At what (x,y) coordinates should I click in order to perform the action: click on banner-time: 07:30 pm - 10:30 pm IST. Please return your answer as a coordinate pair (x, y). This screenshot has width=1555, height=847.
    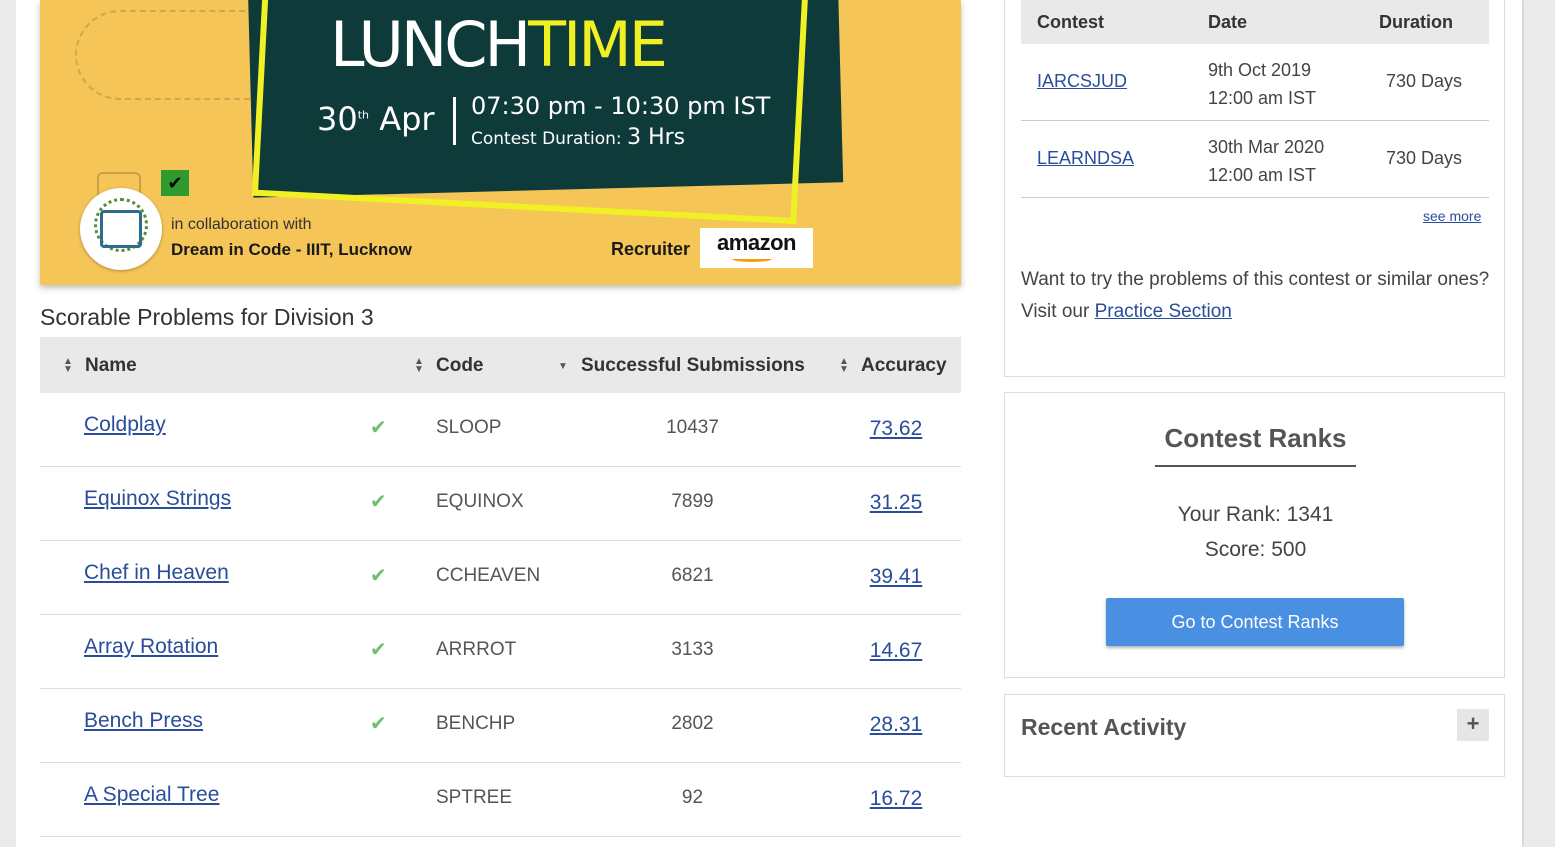
    Looking at the image, I should click on (621, 106).